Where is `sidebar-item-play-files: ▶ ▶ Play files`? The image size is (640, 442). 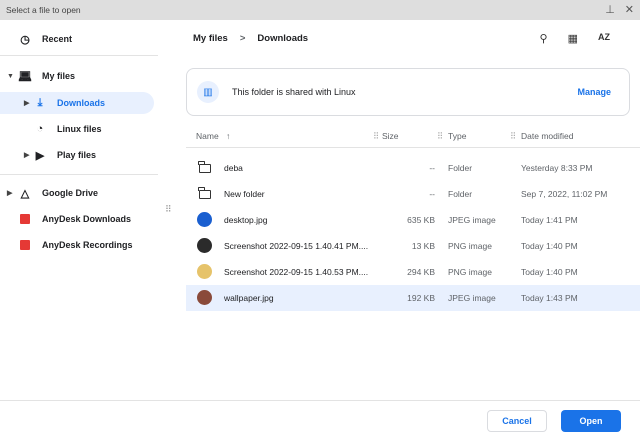 sidebar-item-play-files: ▶ ▶ Play files is located at coordinates (79, 155).